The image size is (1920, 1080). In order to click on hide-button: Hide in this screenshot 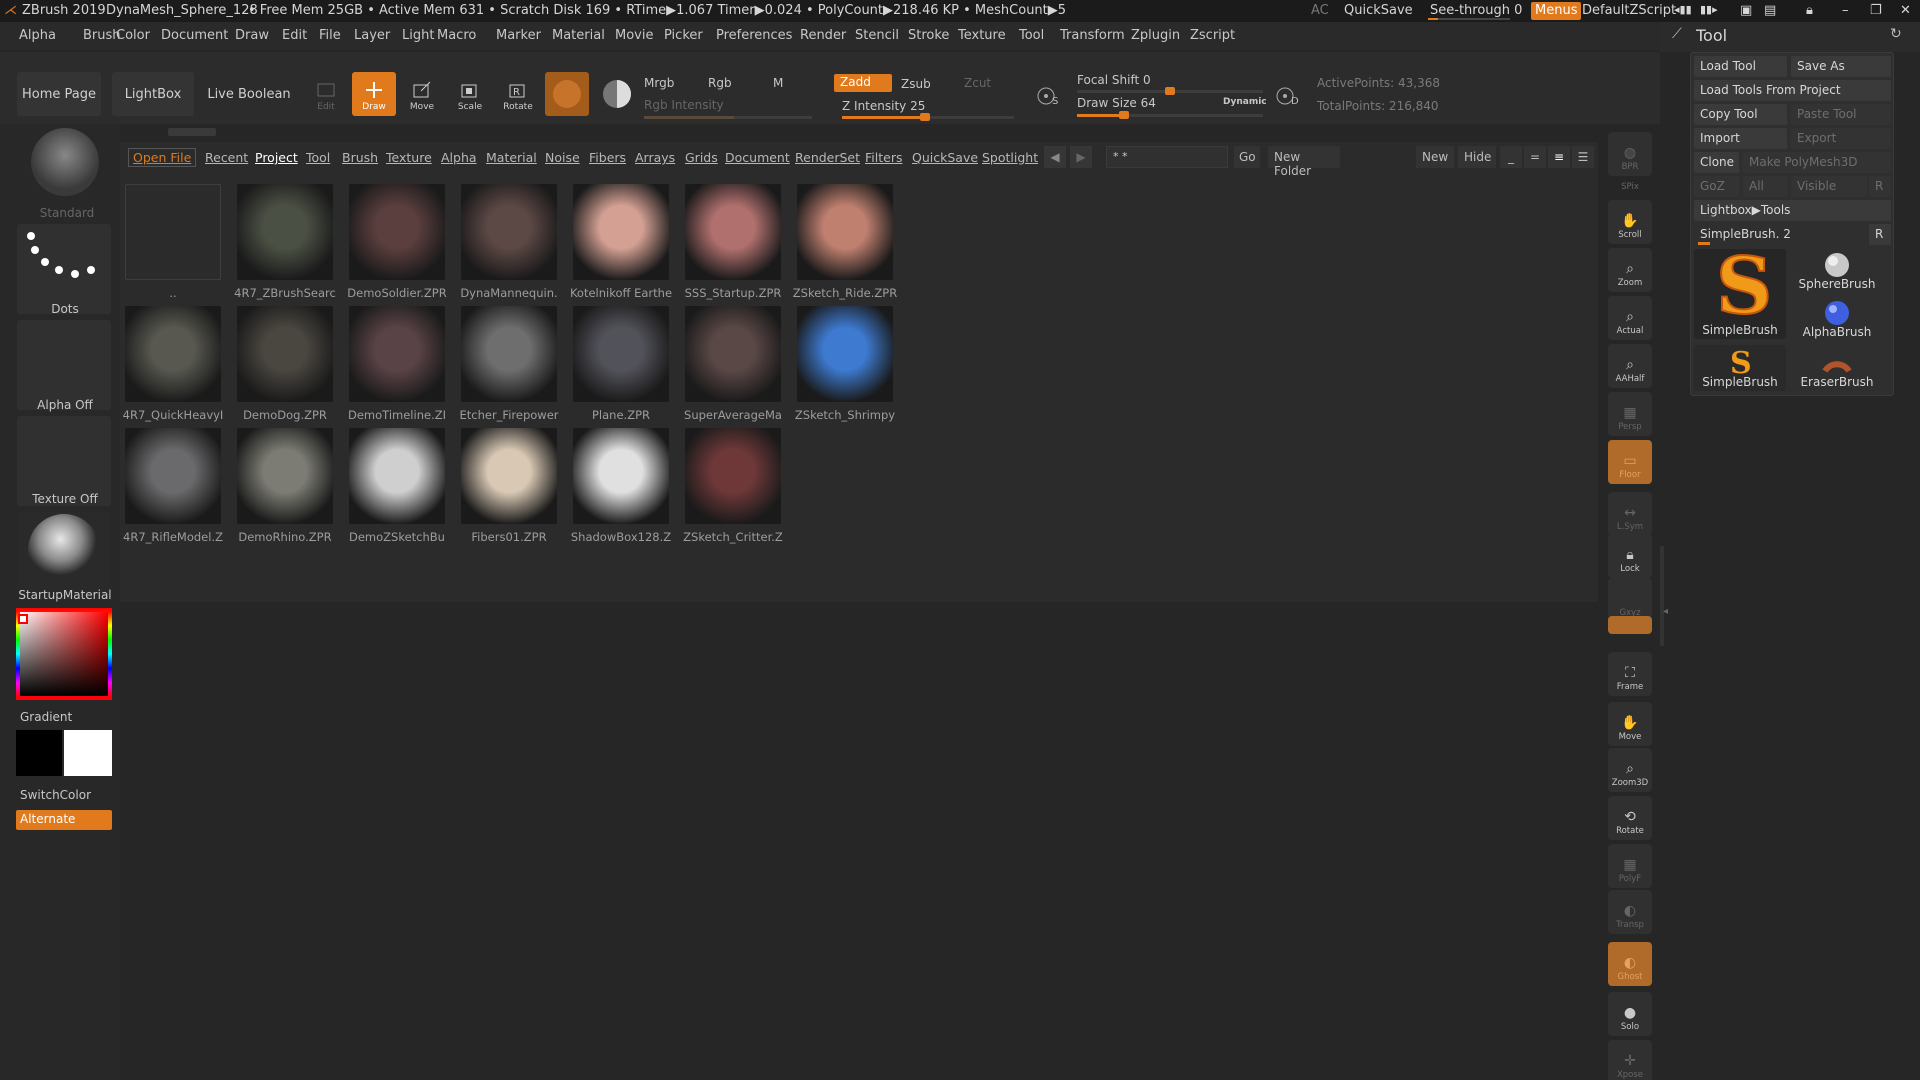, I will do `click(1477, 157)`.